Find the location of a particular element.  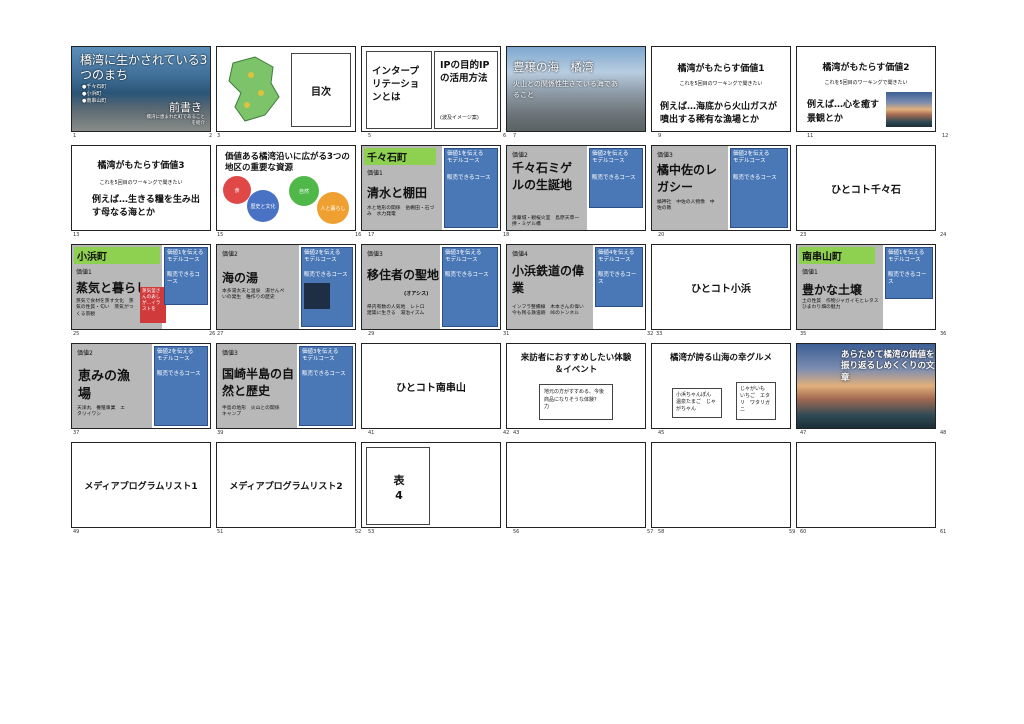

callout-note: 蒸気釜さんの表しが…イラストを is located at coordinates (153, 305).